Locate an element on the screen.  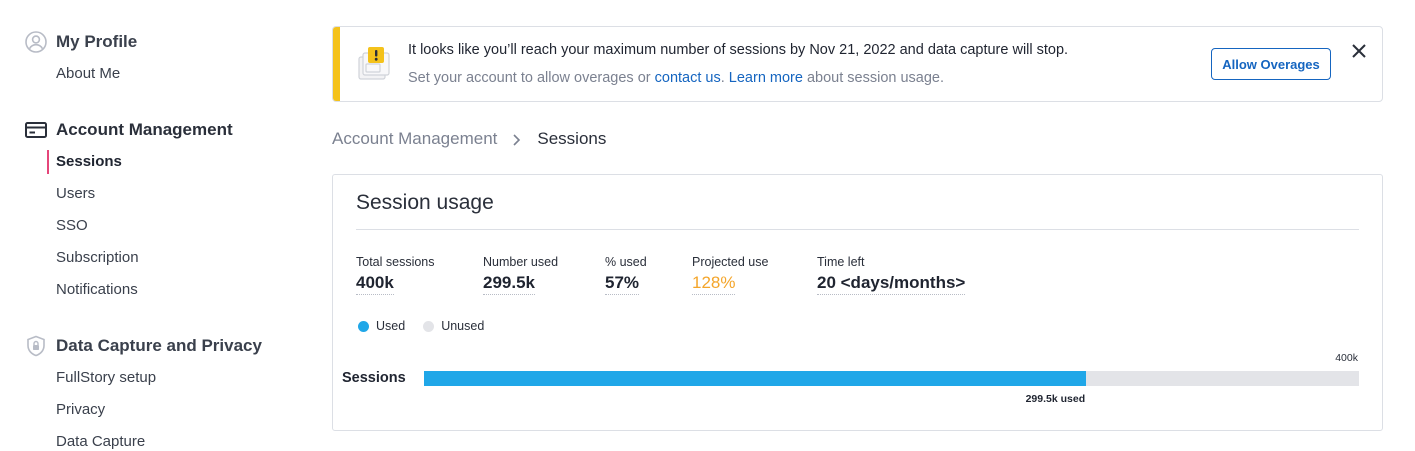
sessions-bar-track is located at coordinates (891, 378).